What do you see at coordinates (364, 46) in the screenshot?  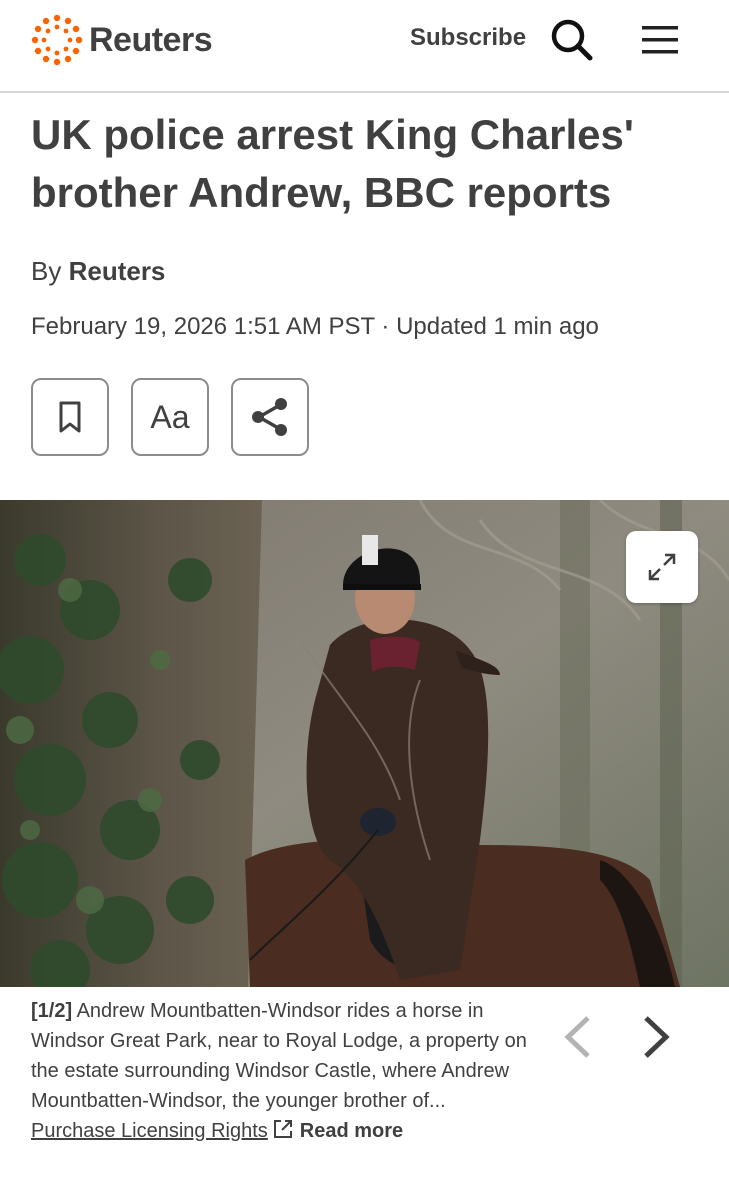 I see `site-header: Reuters Subscribe` at bounding box center [364, 46].